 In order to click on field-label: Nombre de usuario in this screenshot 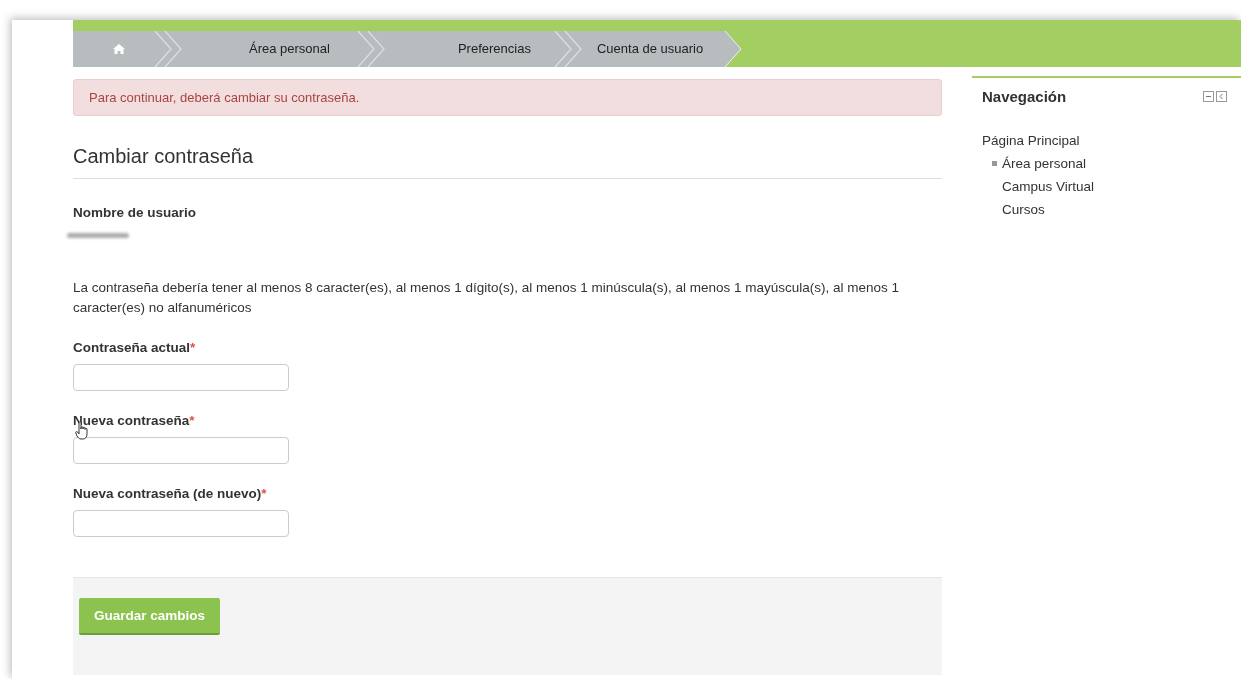, I will do `click(135, 212)`.